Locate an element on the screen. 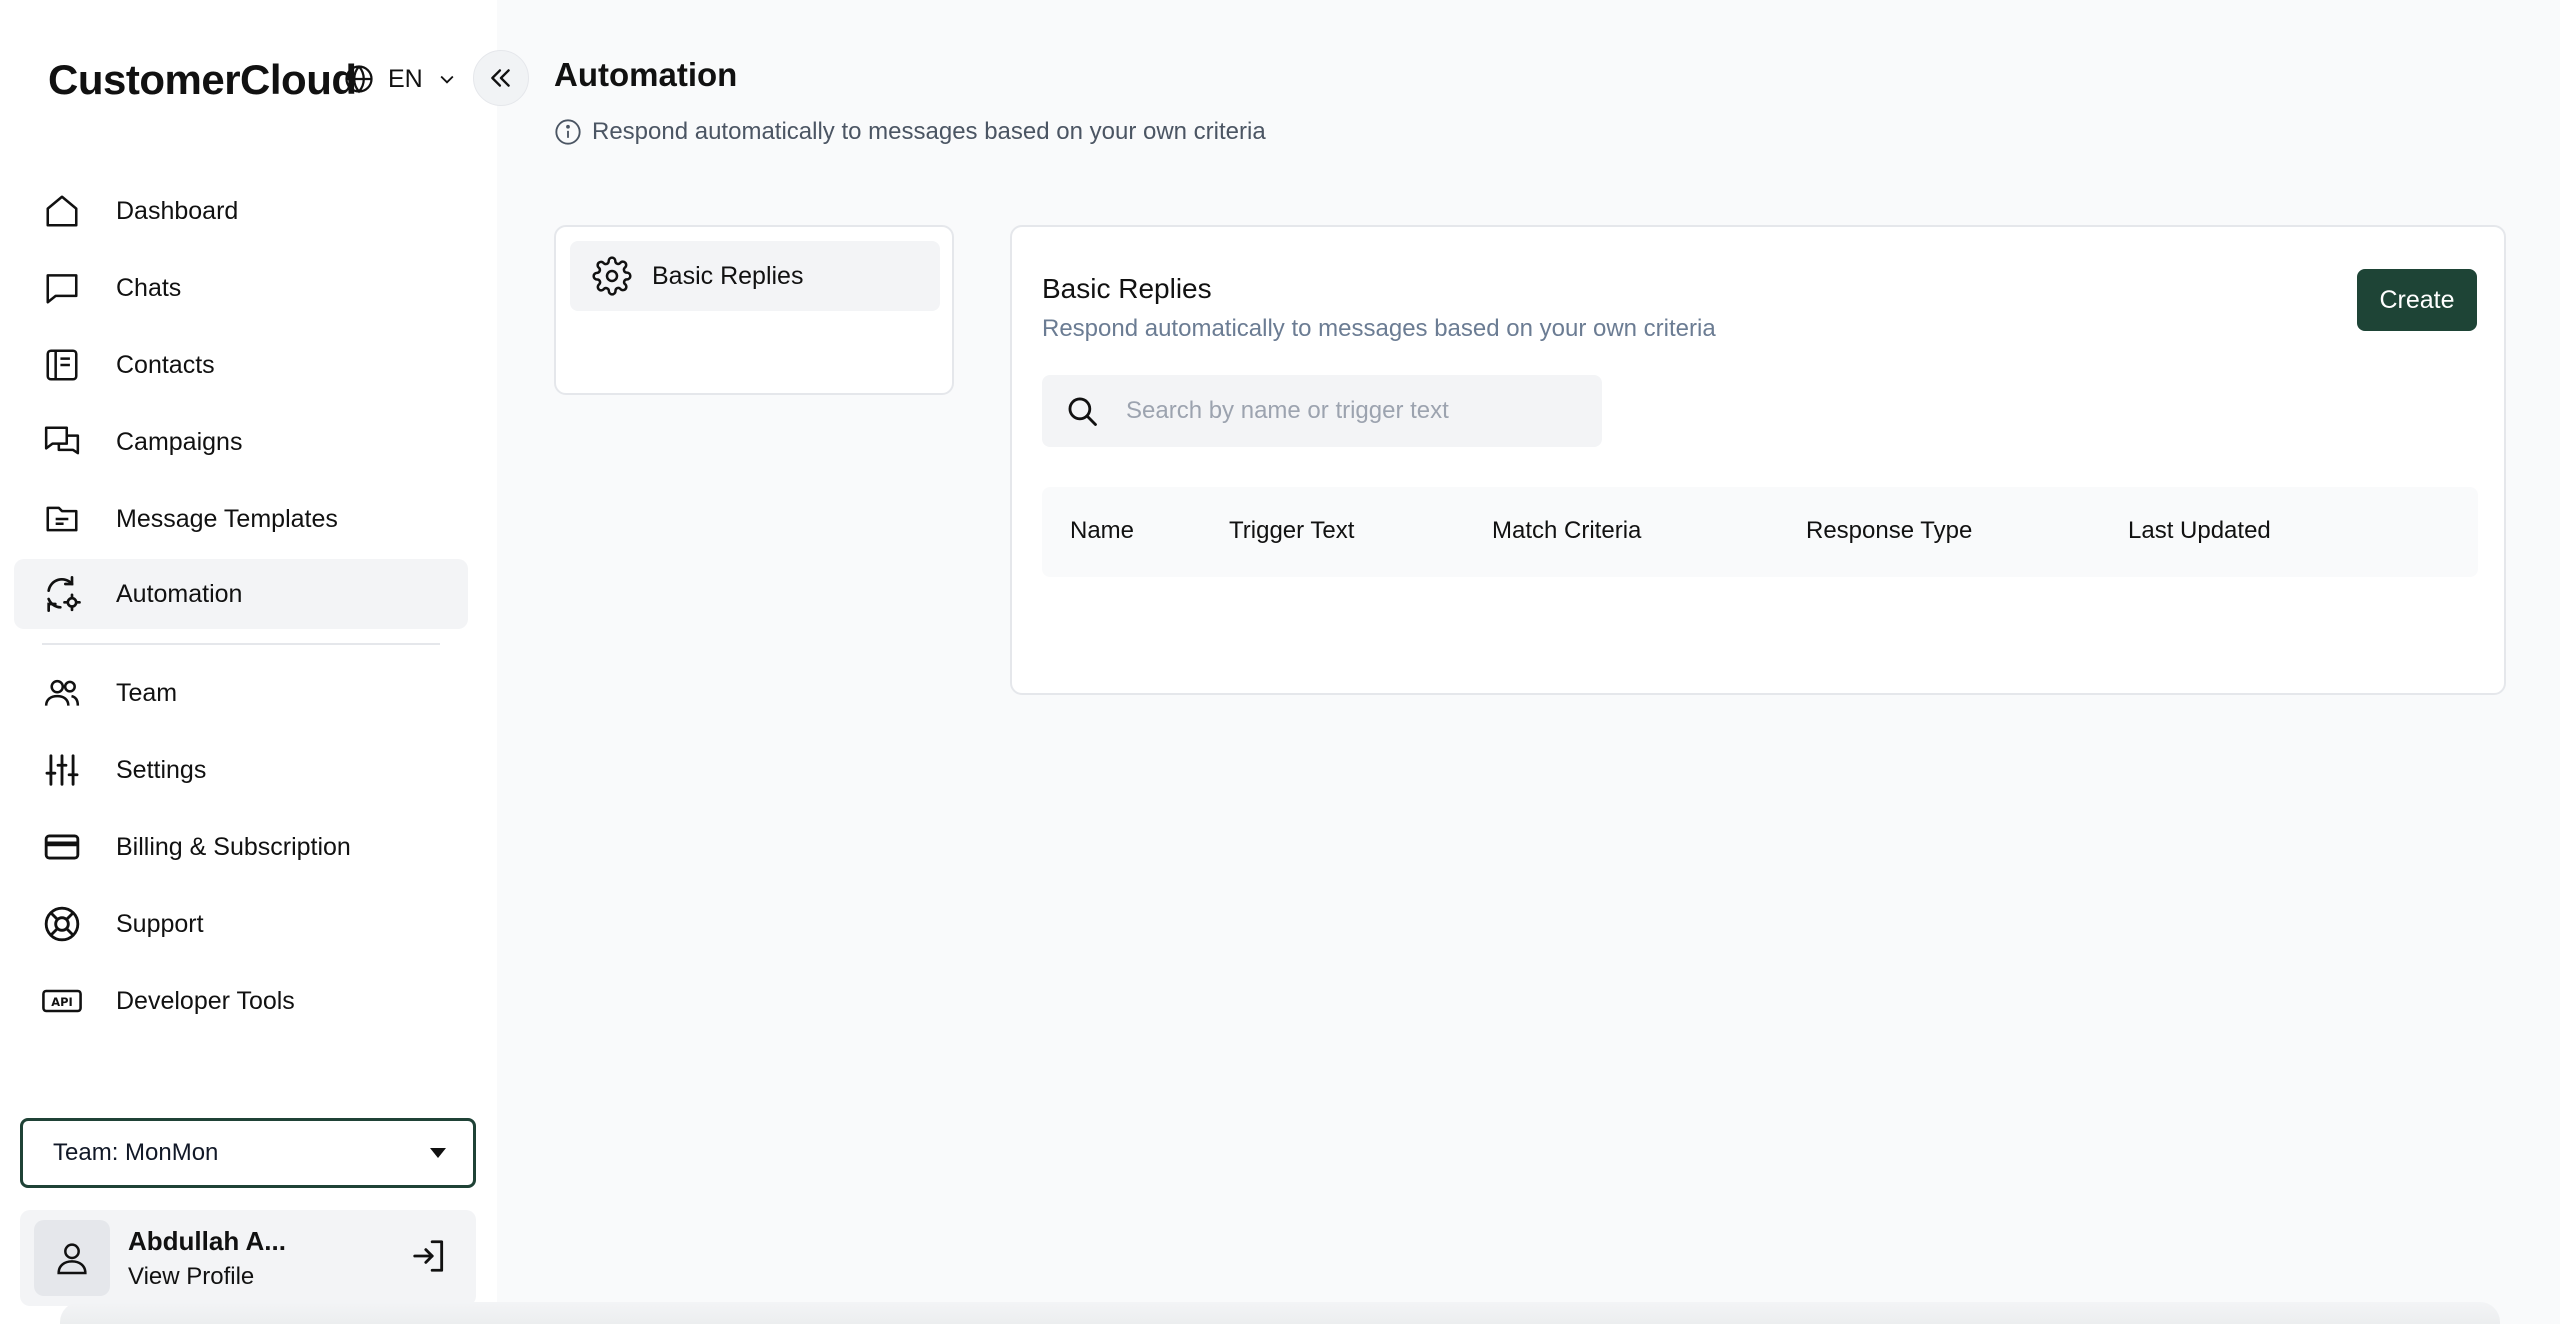  view-profile-link: View Profile is located at coordinates (269, 1277).